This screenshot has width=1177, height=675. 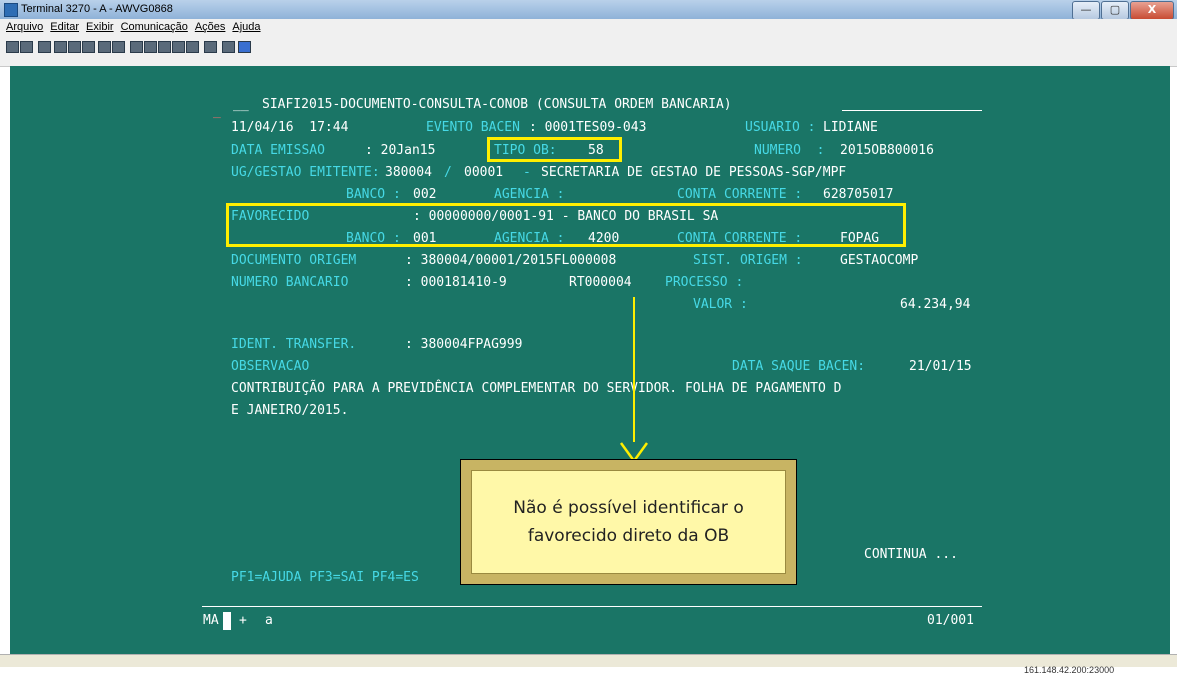 What do you see at coordinates (100, 27) in the screenshot?
I see `menu-exibir: Exibir` at bounding box center [100, 27].